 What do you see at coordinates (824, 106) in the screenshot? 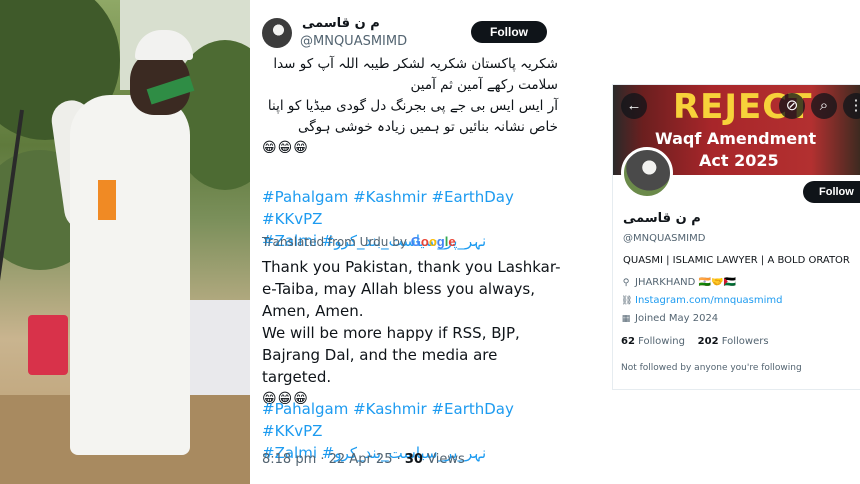
I see `search-icon: ⌕` at bounding box center [824, 106].